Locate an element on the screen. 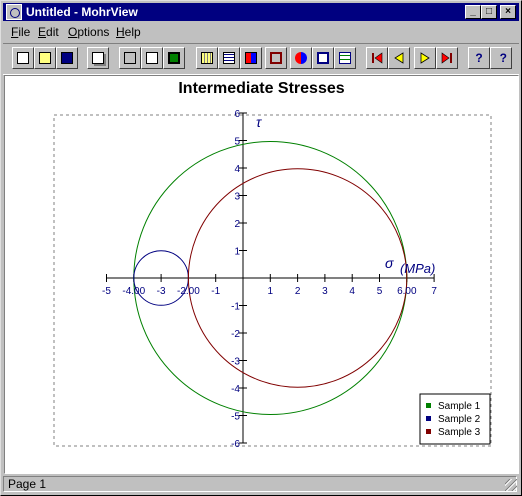  grid-icon is located at coordinates (207, 58).